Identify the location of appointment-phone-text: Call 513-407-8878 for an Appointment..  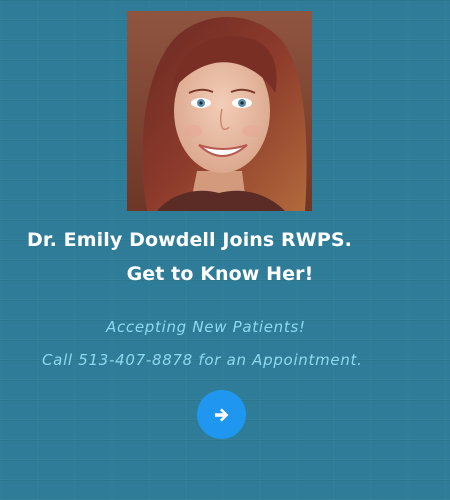
(202, 360).